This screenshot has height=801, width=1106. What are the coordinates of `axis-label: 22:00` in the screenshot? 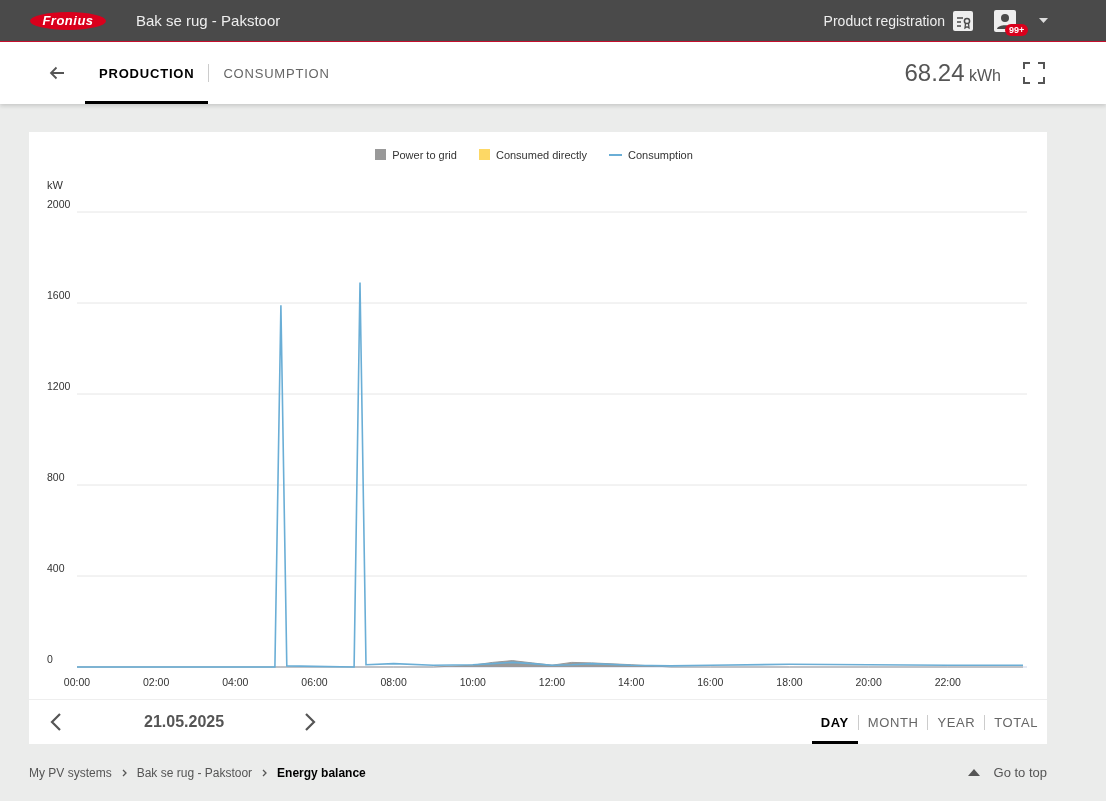 It's located at (947, 682).